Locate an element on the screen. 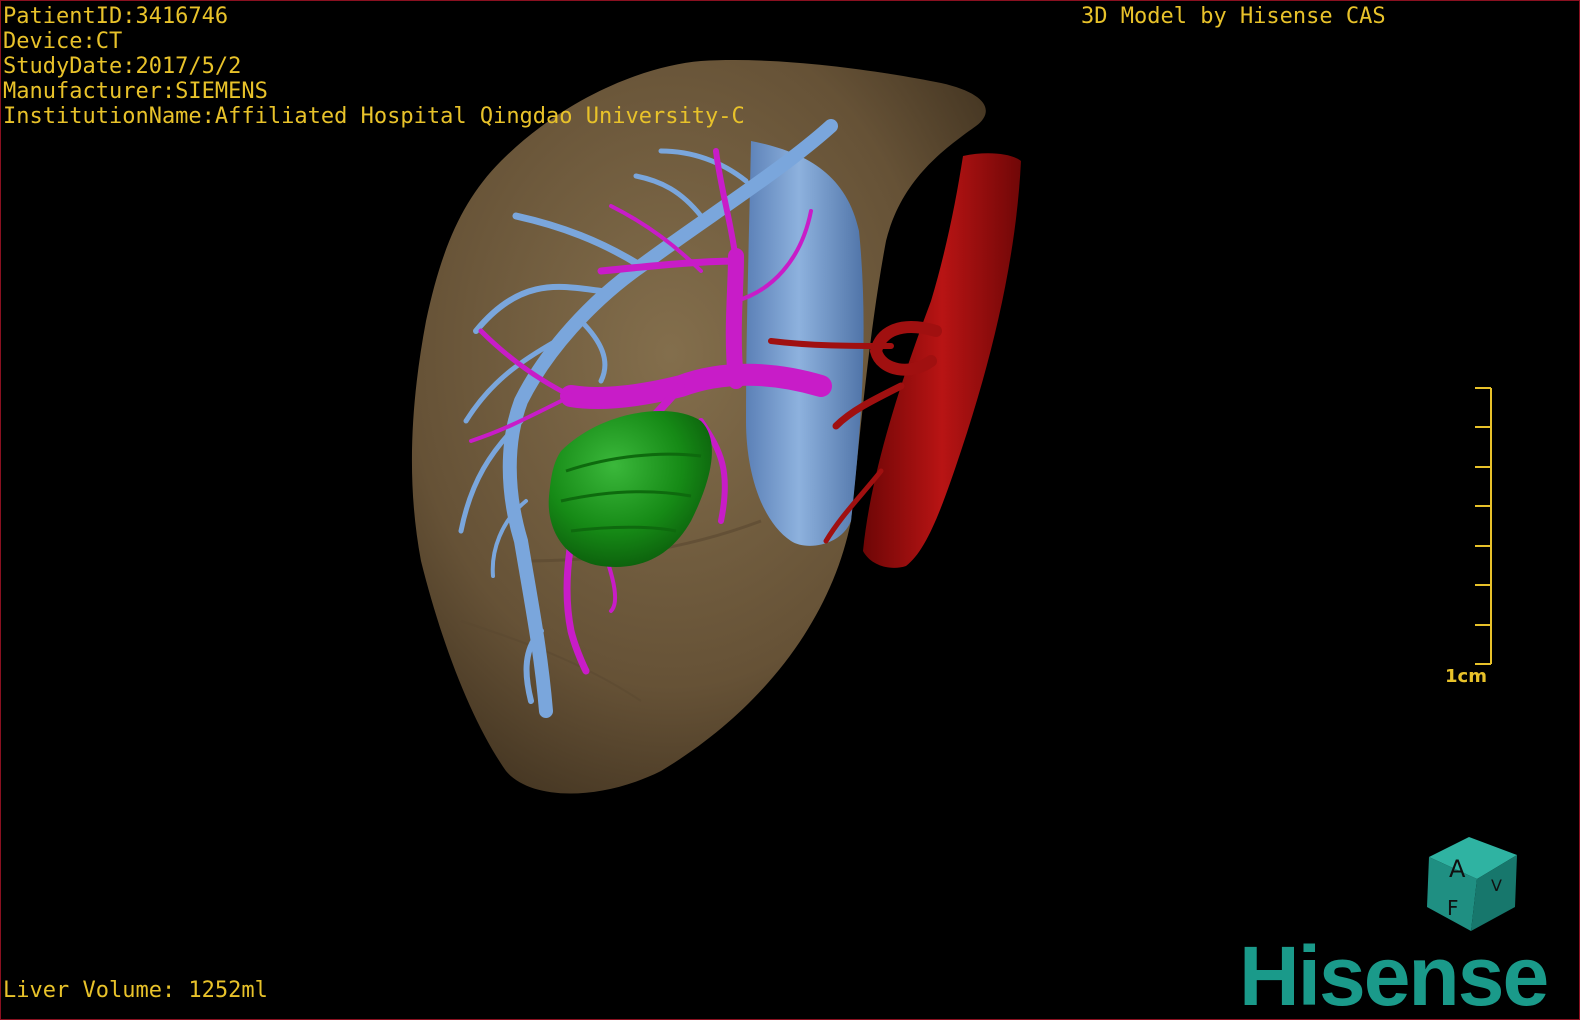 This screenshot has height=1020, width=1580. scale-bar is located at coordinates (1483, 526).